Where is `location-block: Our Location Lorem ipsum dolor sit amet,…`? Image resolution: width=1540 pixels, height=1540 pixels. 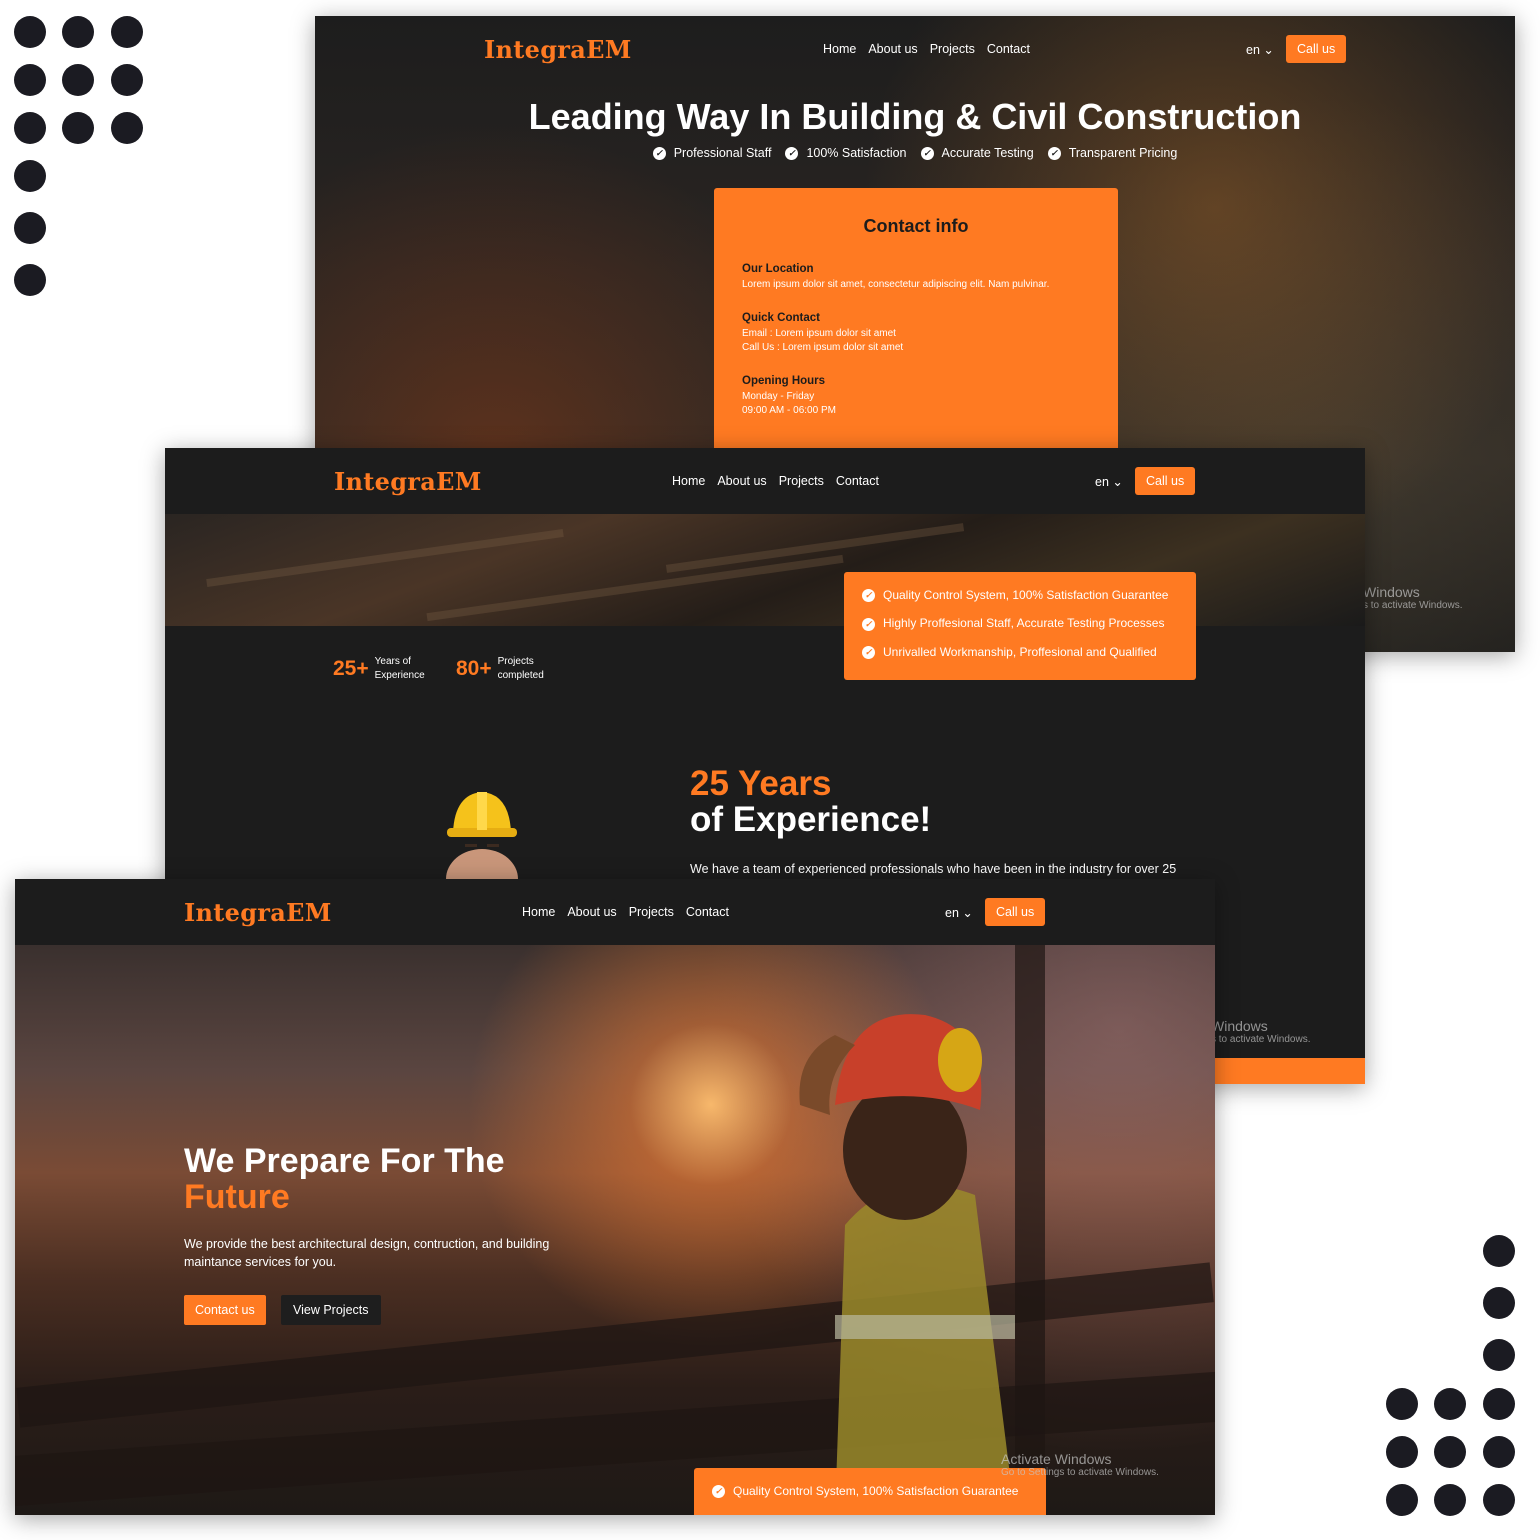
location-block: Our Location Lorem ipsum dolor sit amet,… is located at coordinates (916, 277).